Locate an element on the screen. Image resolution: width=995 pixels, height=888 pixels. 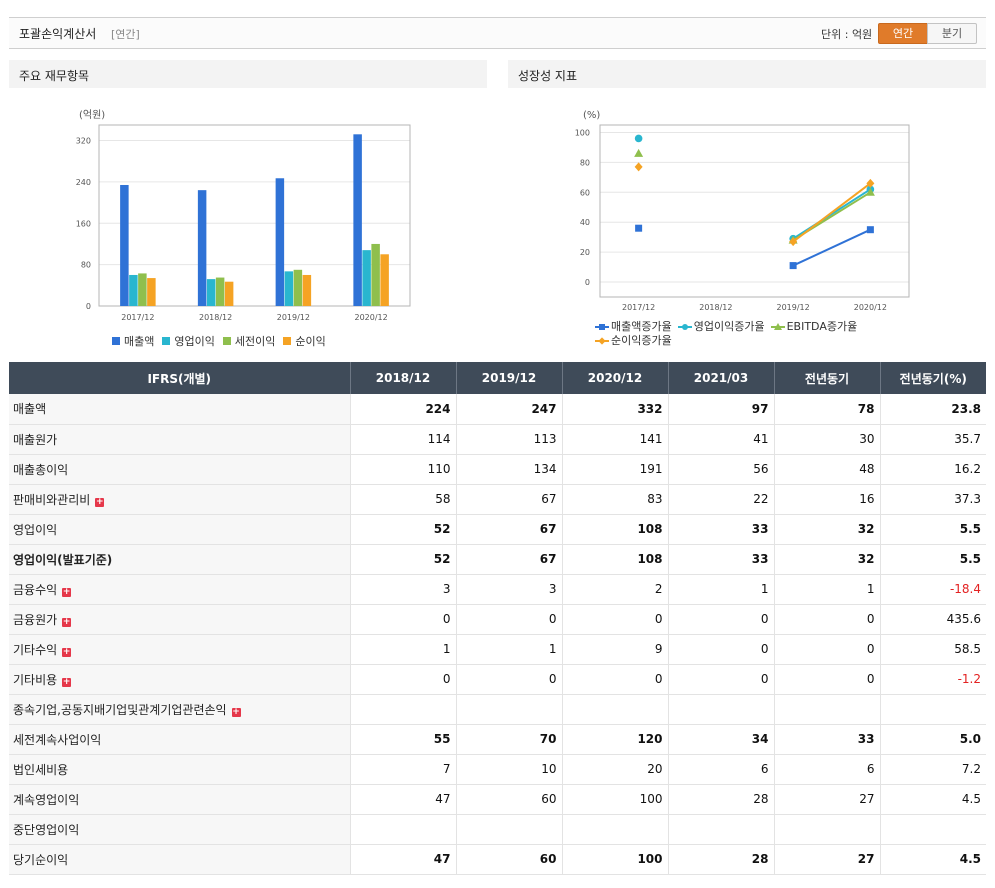
value-cell: 58.5 is located at coordinates (932, 649).